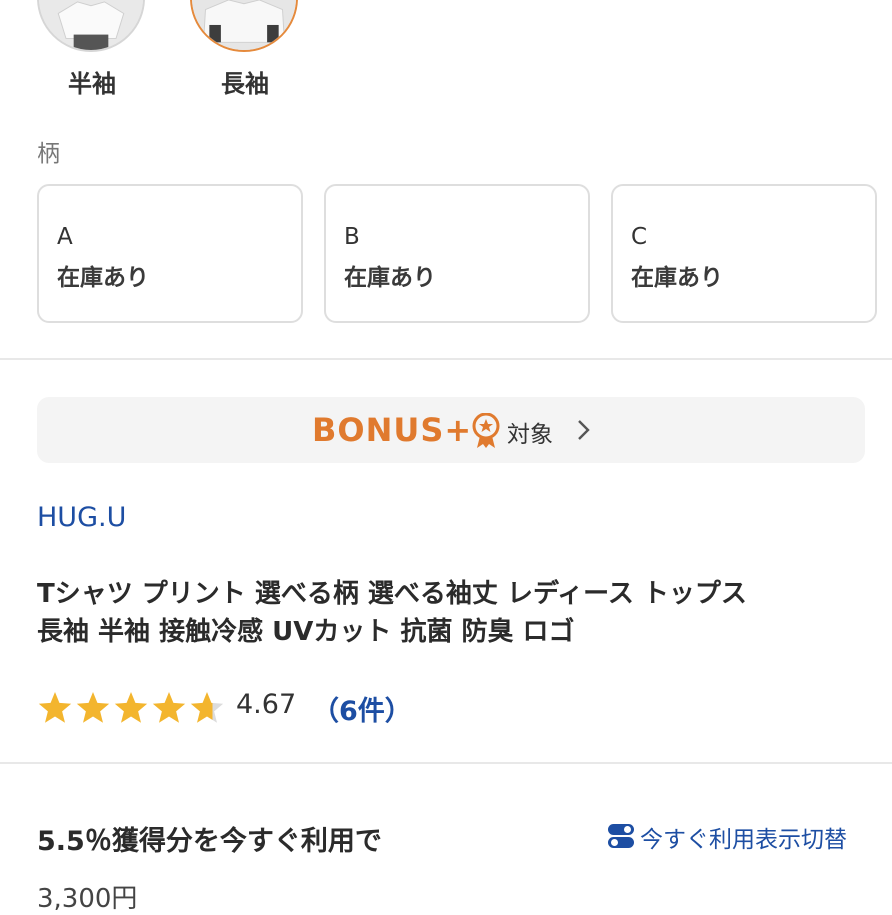 Image resolution: width=892 pixels, height=915 pixels. Describe the element at coordinates (170, 253) in the screenshot. I see `pattern-option-a: A 在庫あり` at that location.